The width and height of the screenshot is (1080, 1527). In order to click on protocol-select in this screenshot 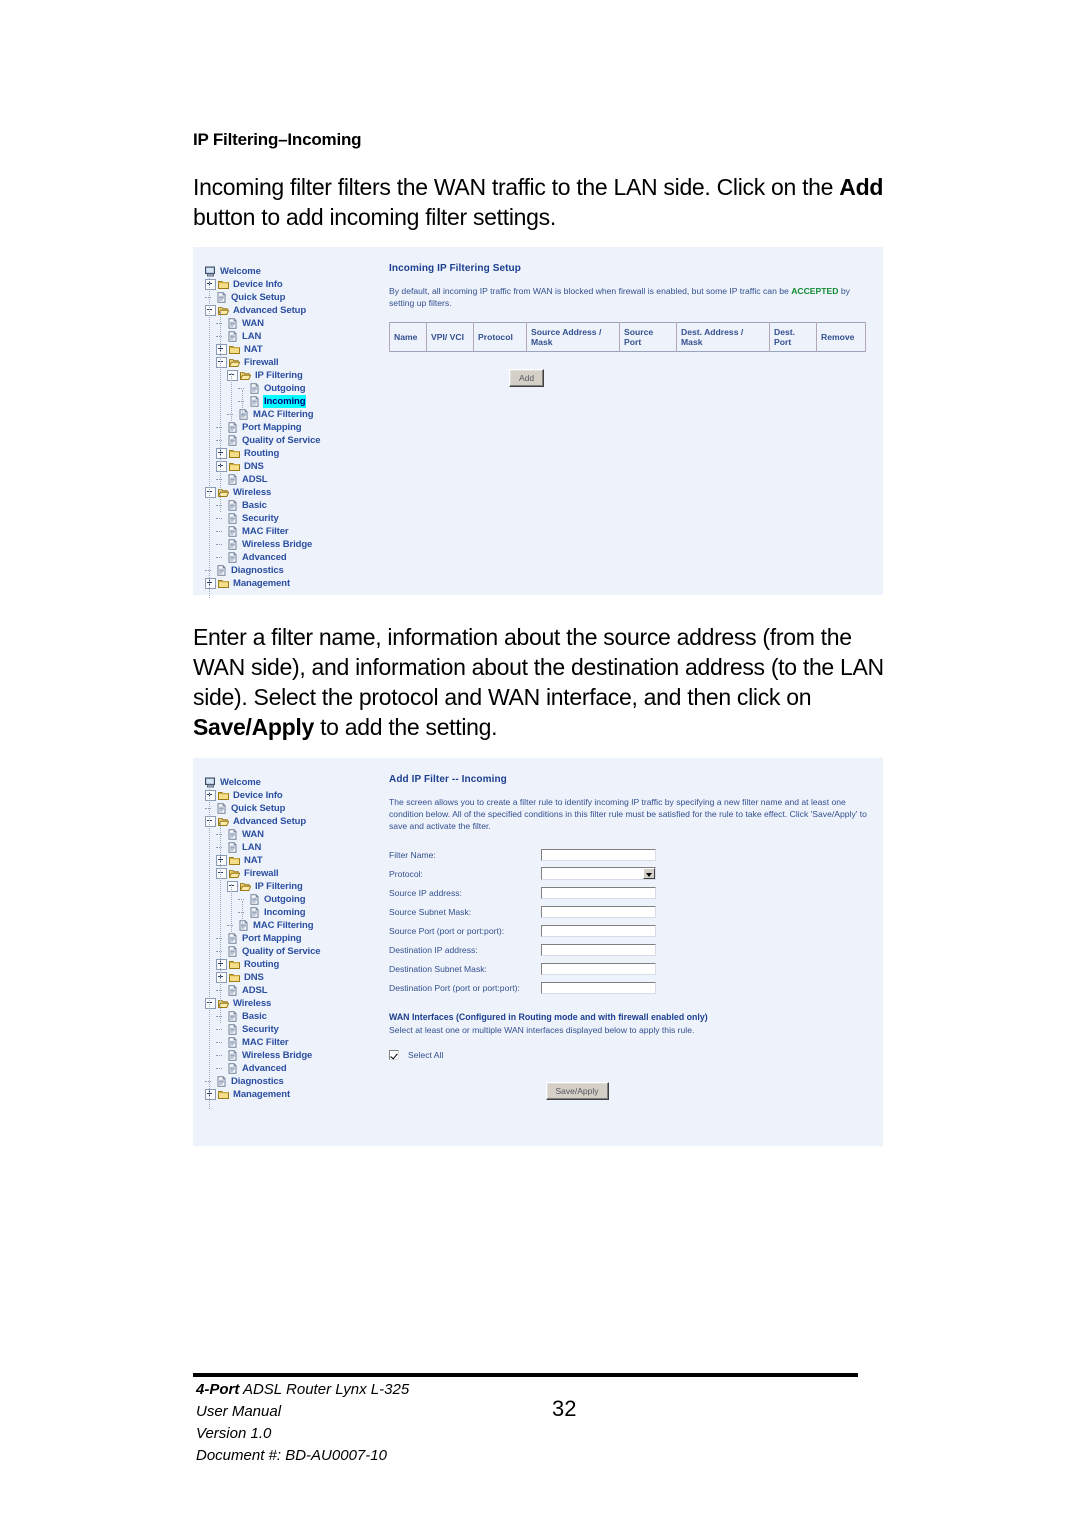, I will do `click(598, 873)`.